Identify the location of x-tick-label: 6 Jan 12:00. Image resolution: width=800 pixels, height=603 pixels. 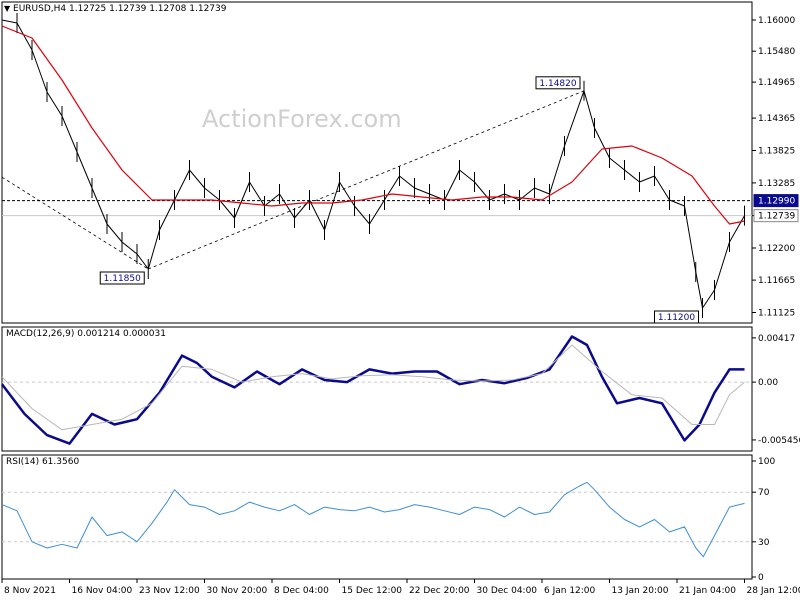
(570, 591).